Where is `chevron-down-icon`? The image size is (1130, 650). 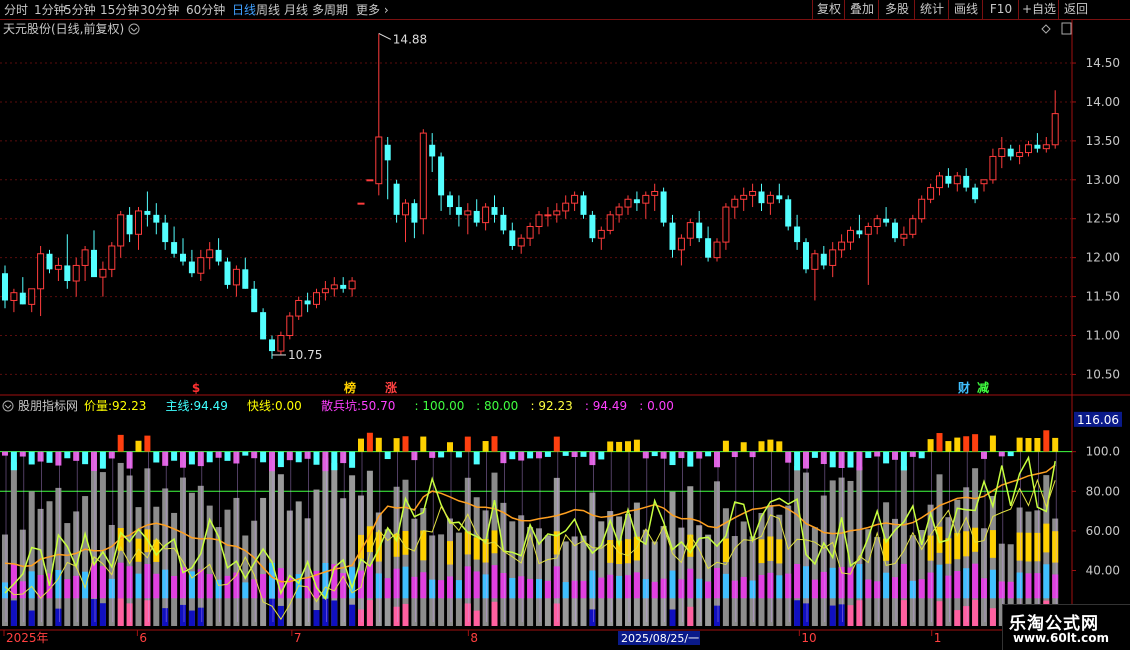 chevron-down-icon is located at coordinates (134, 29).